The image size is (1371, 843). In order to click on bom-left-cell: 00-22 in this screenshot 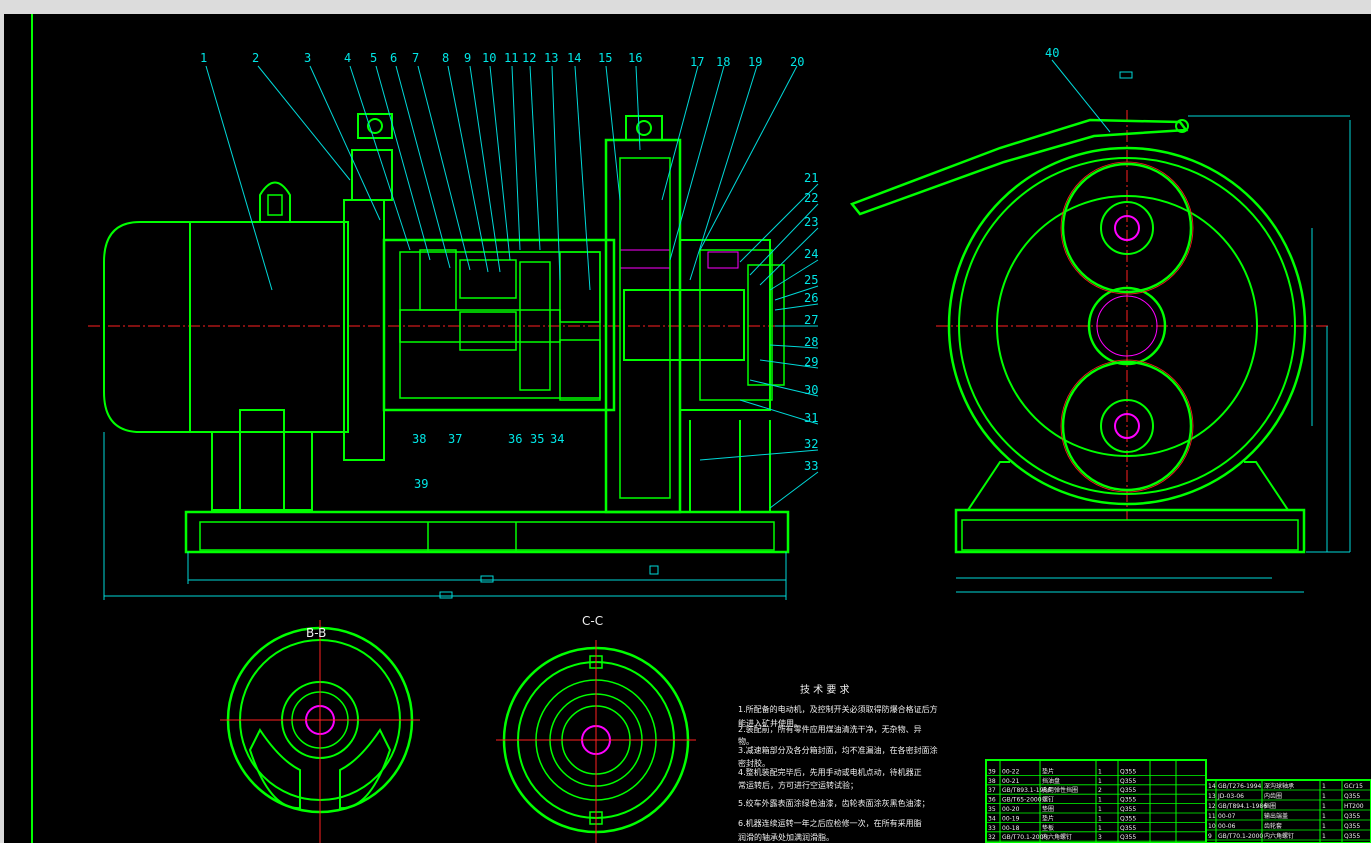, I will do `click(1011, 771)`.